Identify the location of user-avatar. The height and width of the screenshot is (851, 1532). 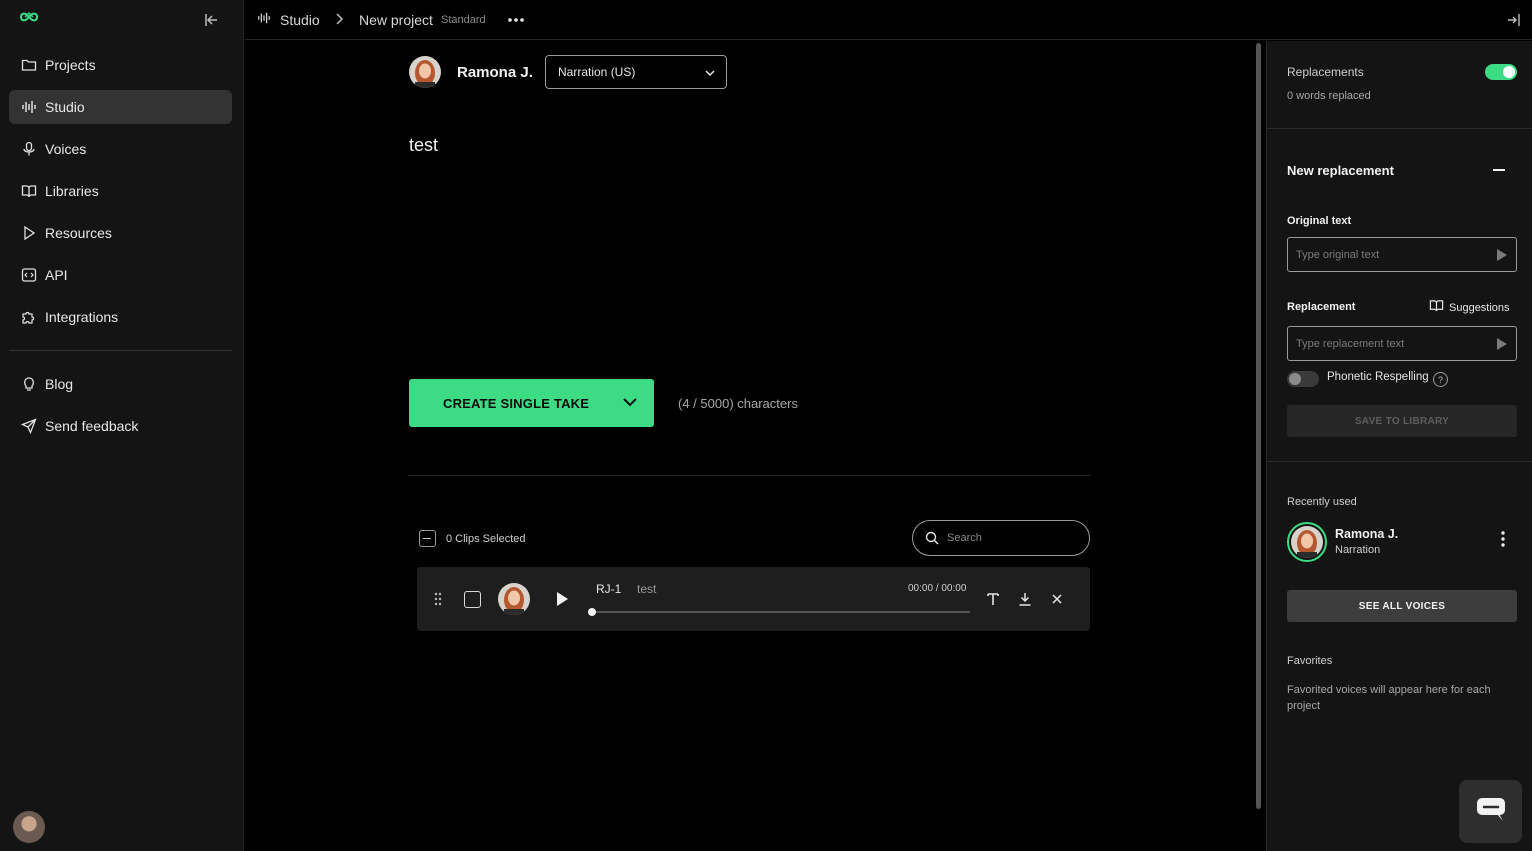
(29, 827).